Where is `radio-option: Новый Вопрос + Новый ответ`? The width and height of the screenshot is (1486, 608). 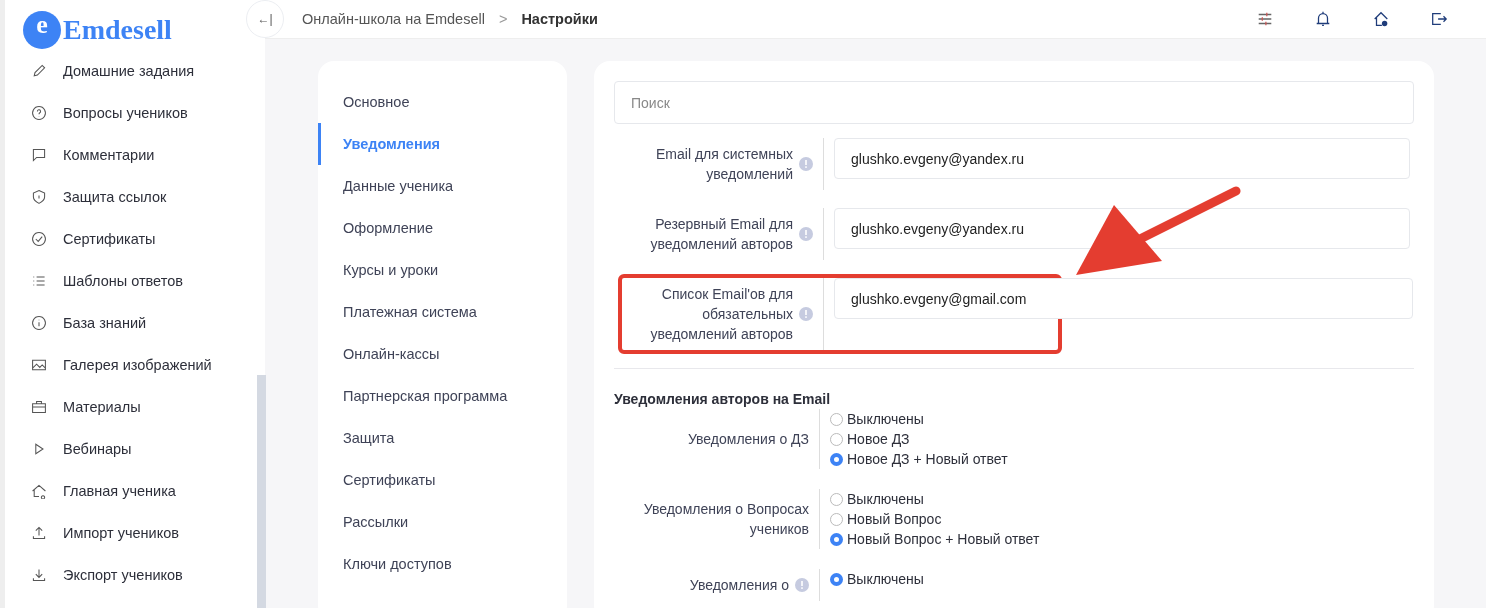 radio-option: Новый Вопрос + Новый ответ is located at coordinates (1122, 539).